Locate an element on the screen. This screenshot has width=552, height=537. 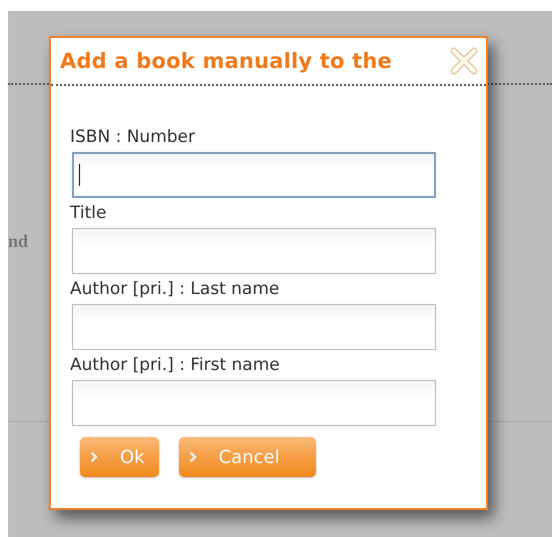
close-icon is located at coordinates (464, 61).